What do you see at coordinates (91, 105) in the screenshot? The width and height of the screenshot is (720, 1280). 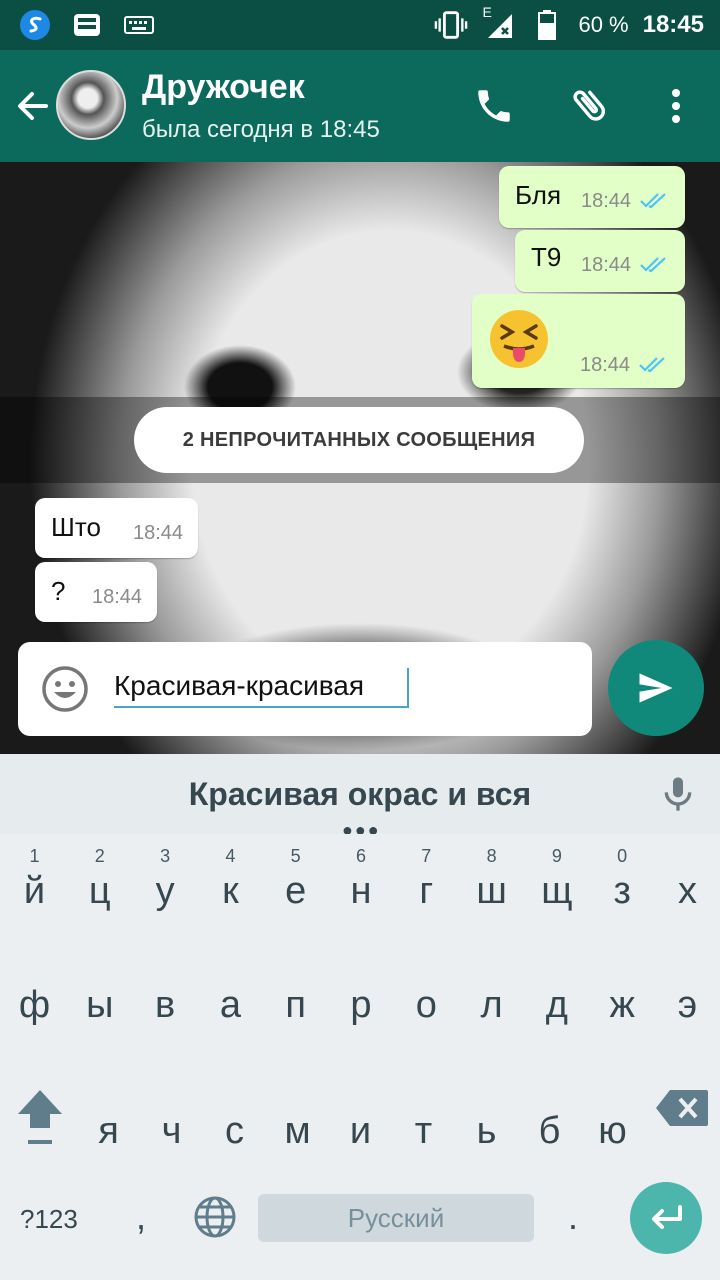 I see `avatar` at bounding box center [91, 105].